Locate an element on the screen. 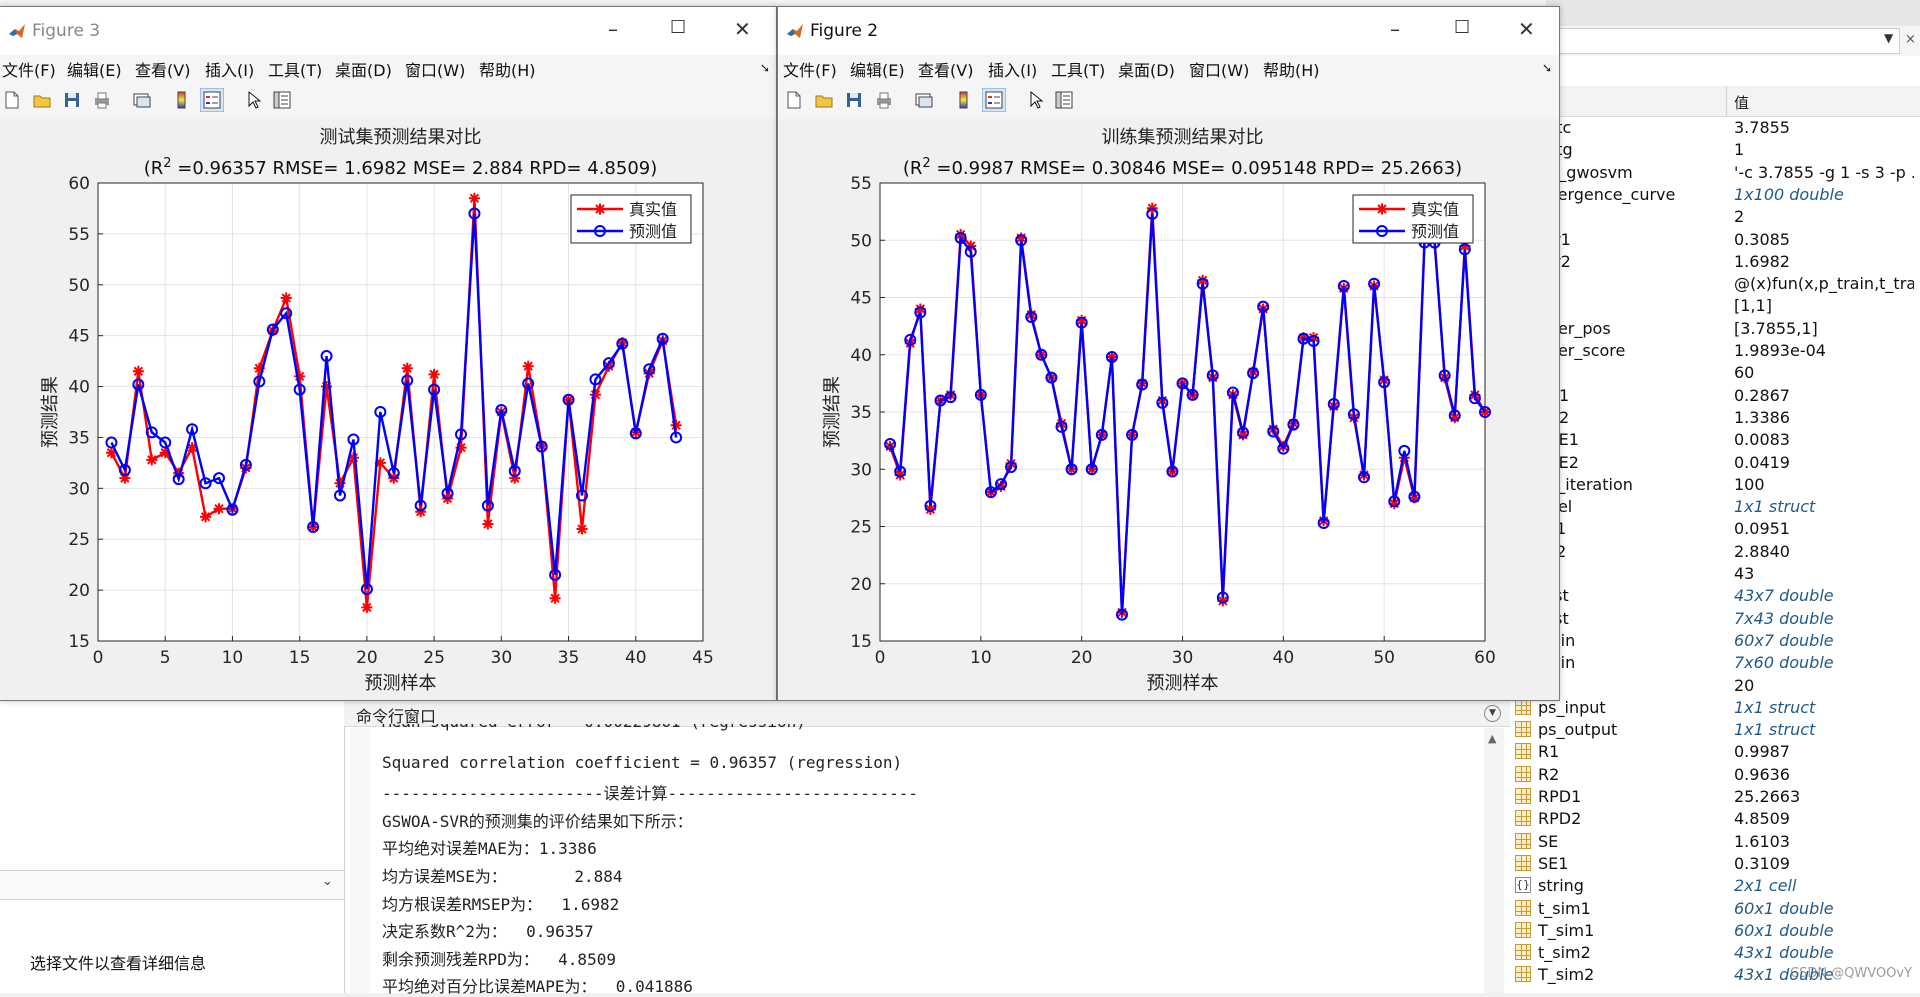  workspace-row: m2 is located at coordinates (1715, 217).